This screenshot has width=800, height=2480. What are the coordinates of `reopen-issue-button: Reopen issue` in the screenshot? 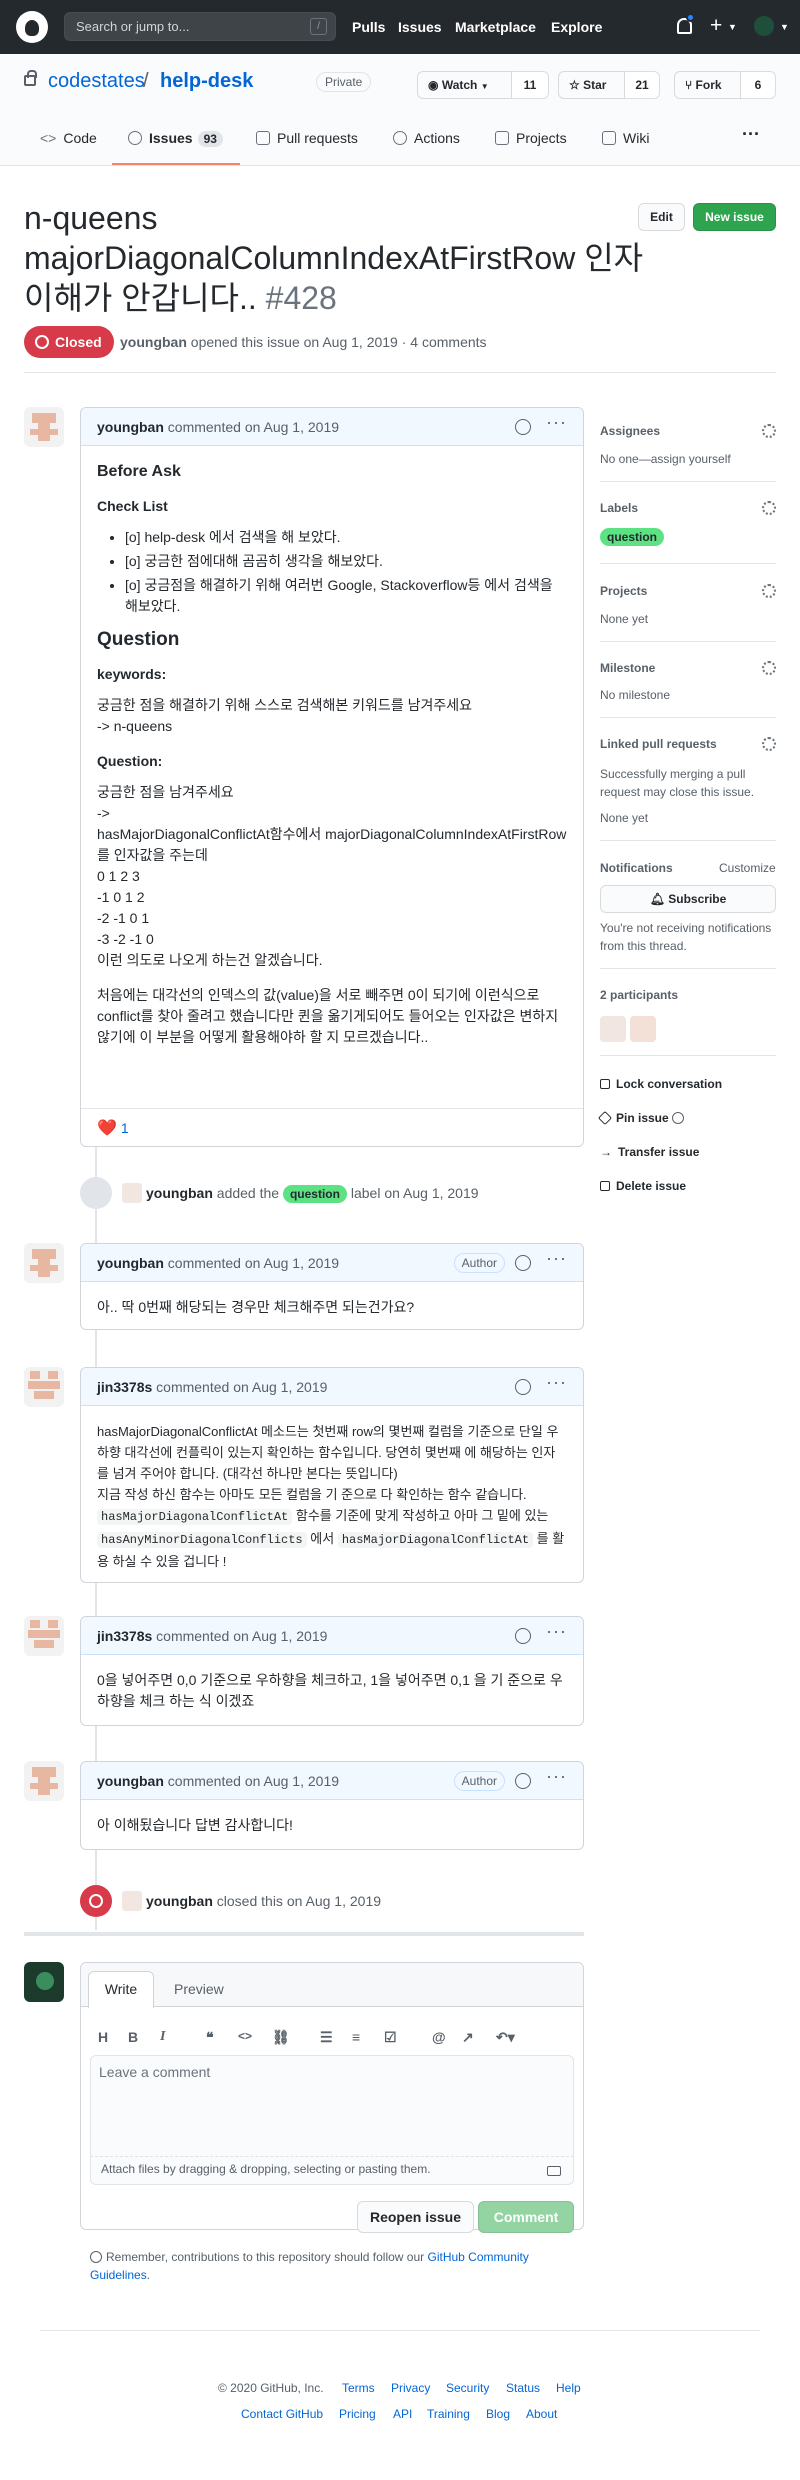 It's located at (415, 2217).